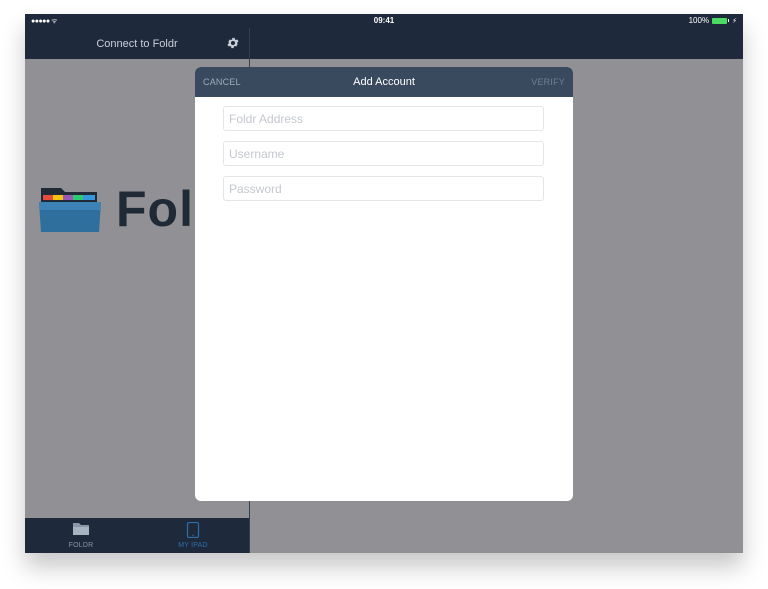 Image resolution: width=768 pixels, height=589 pixels. What do you see at coordinates (383, 153) in the screenshot?
I see `username-input` at bounding box center [383, 153].